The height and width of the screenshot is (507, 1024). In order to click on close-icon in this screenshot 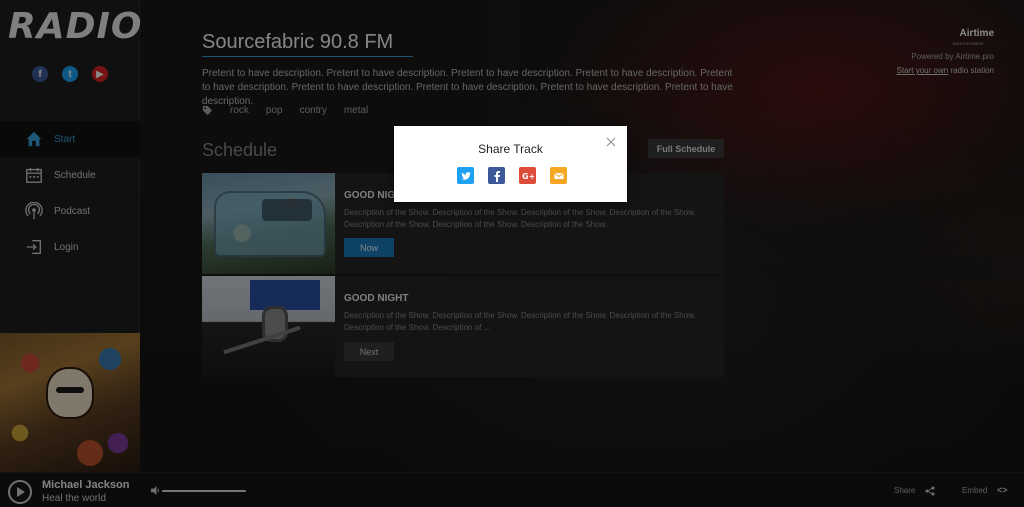, I will do `click(611, 142)`.